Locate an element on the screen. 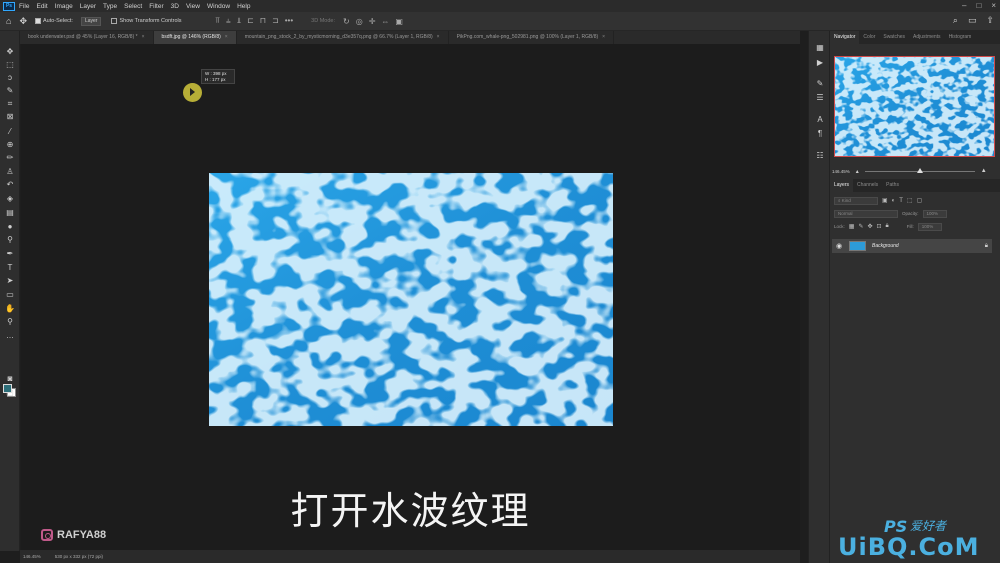 This screenshot has width=1000, height=563. pen-tool-icon: ✒ is located at coordinates (10, 254).